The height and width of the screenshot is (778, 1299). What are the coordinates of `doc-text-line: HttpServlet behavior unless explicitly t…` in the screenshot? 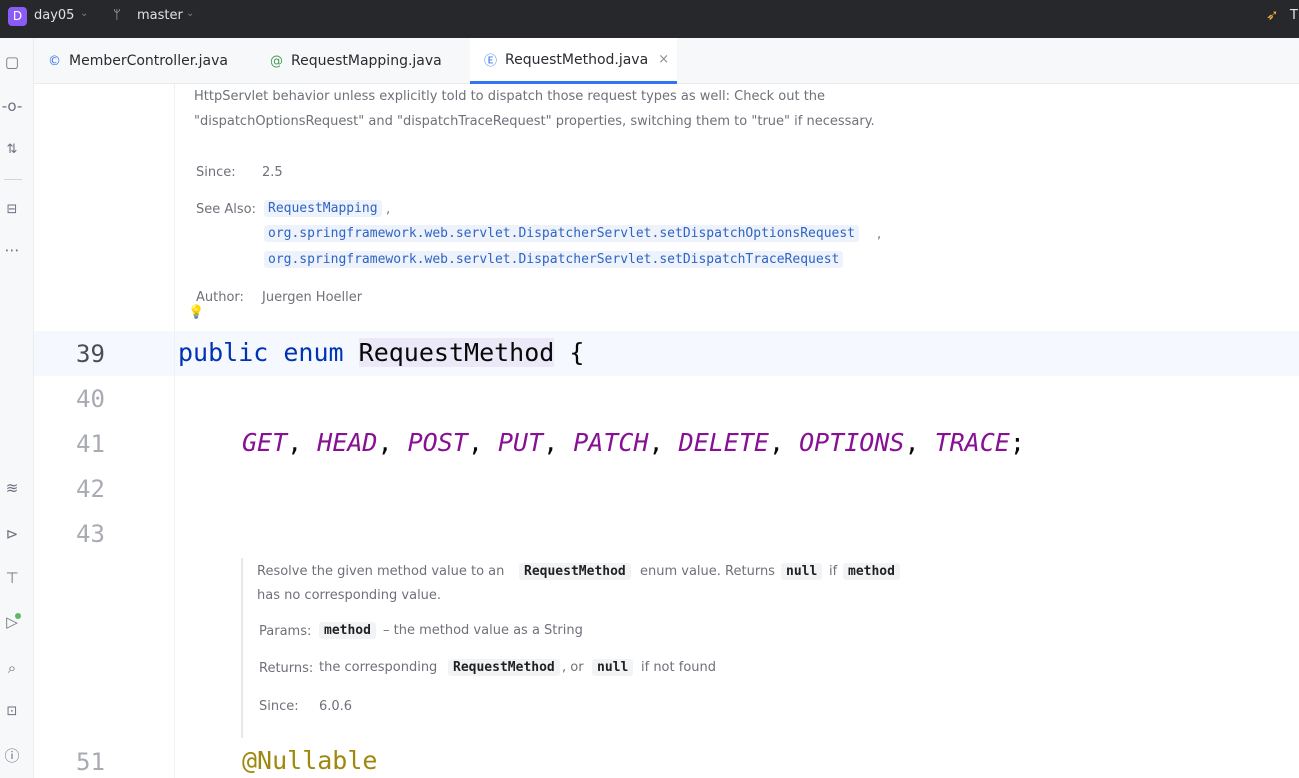 It's located at (510, 96).